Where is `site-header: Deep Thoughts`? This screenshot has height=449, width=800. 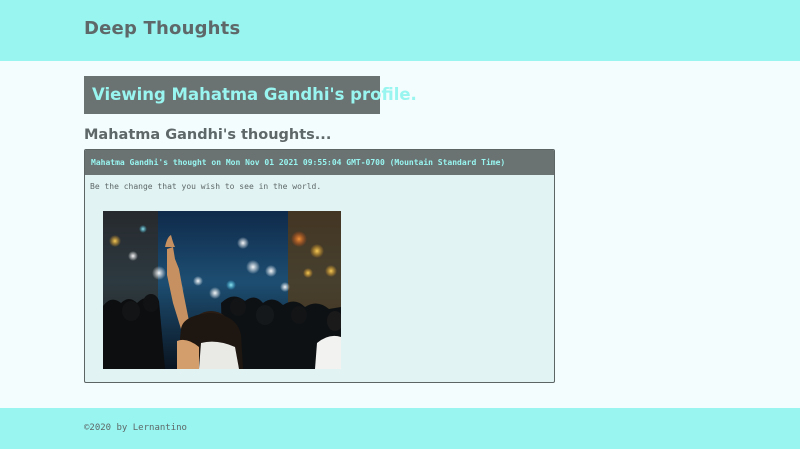
site-header: Deep Thoughts is located at coordinates (400, 30).